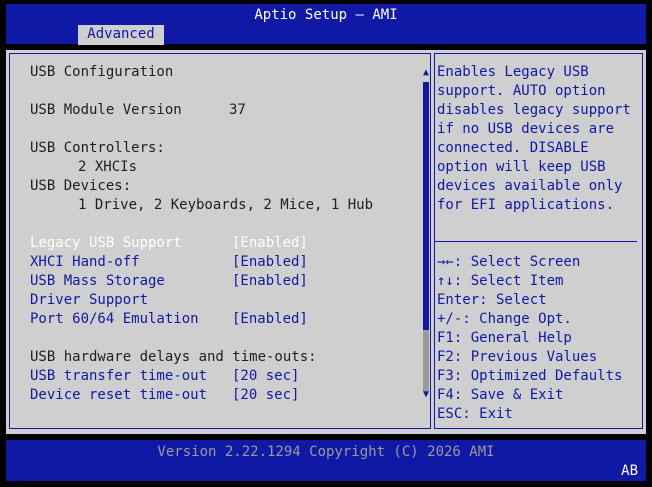 The image size is (652, 487). What do you see at coordinates (426, 73) in the screenshot?
I see `scroll-up-icon: ▲` at bounding box center [426, 73].